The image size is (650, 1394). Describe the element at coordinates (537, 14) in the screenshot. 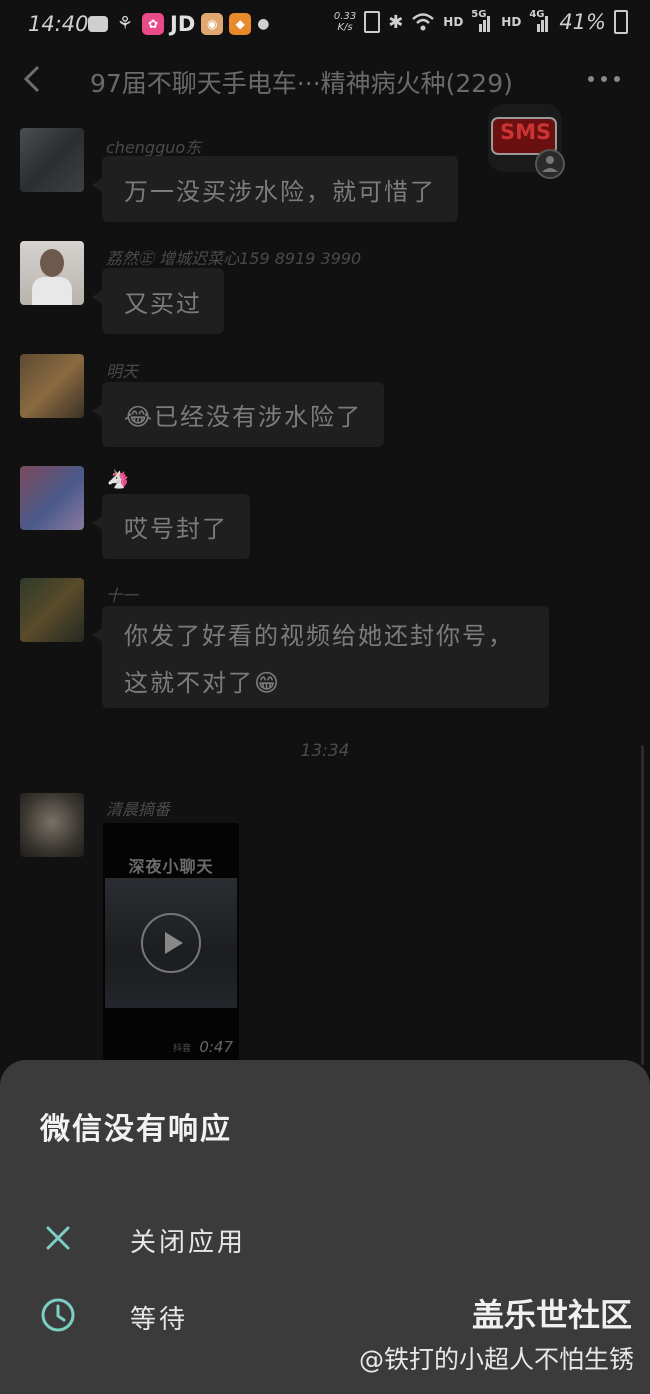

I see `gen-4g-label: 4G` at that location.